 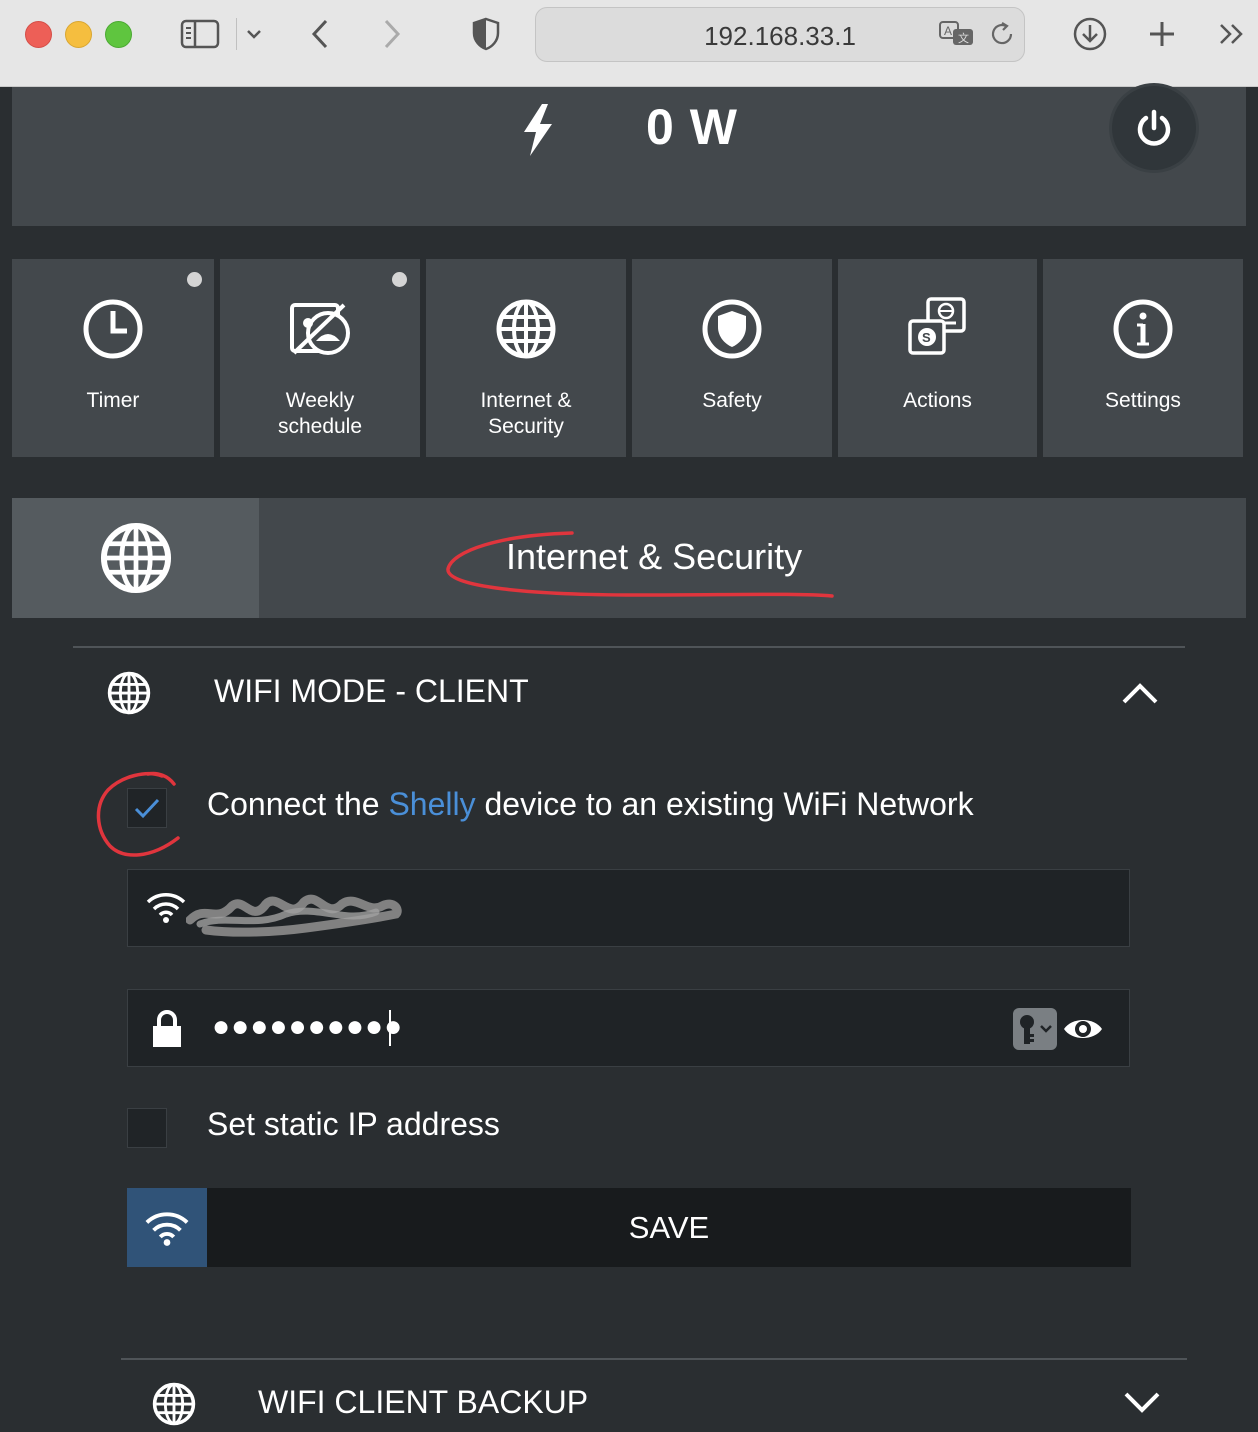 I want to click on ssid-field, so click(x=628, y=908).